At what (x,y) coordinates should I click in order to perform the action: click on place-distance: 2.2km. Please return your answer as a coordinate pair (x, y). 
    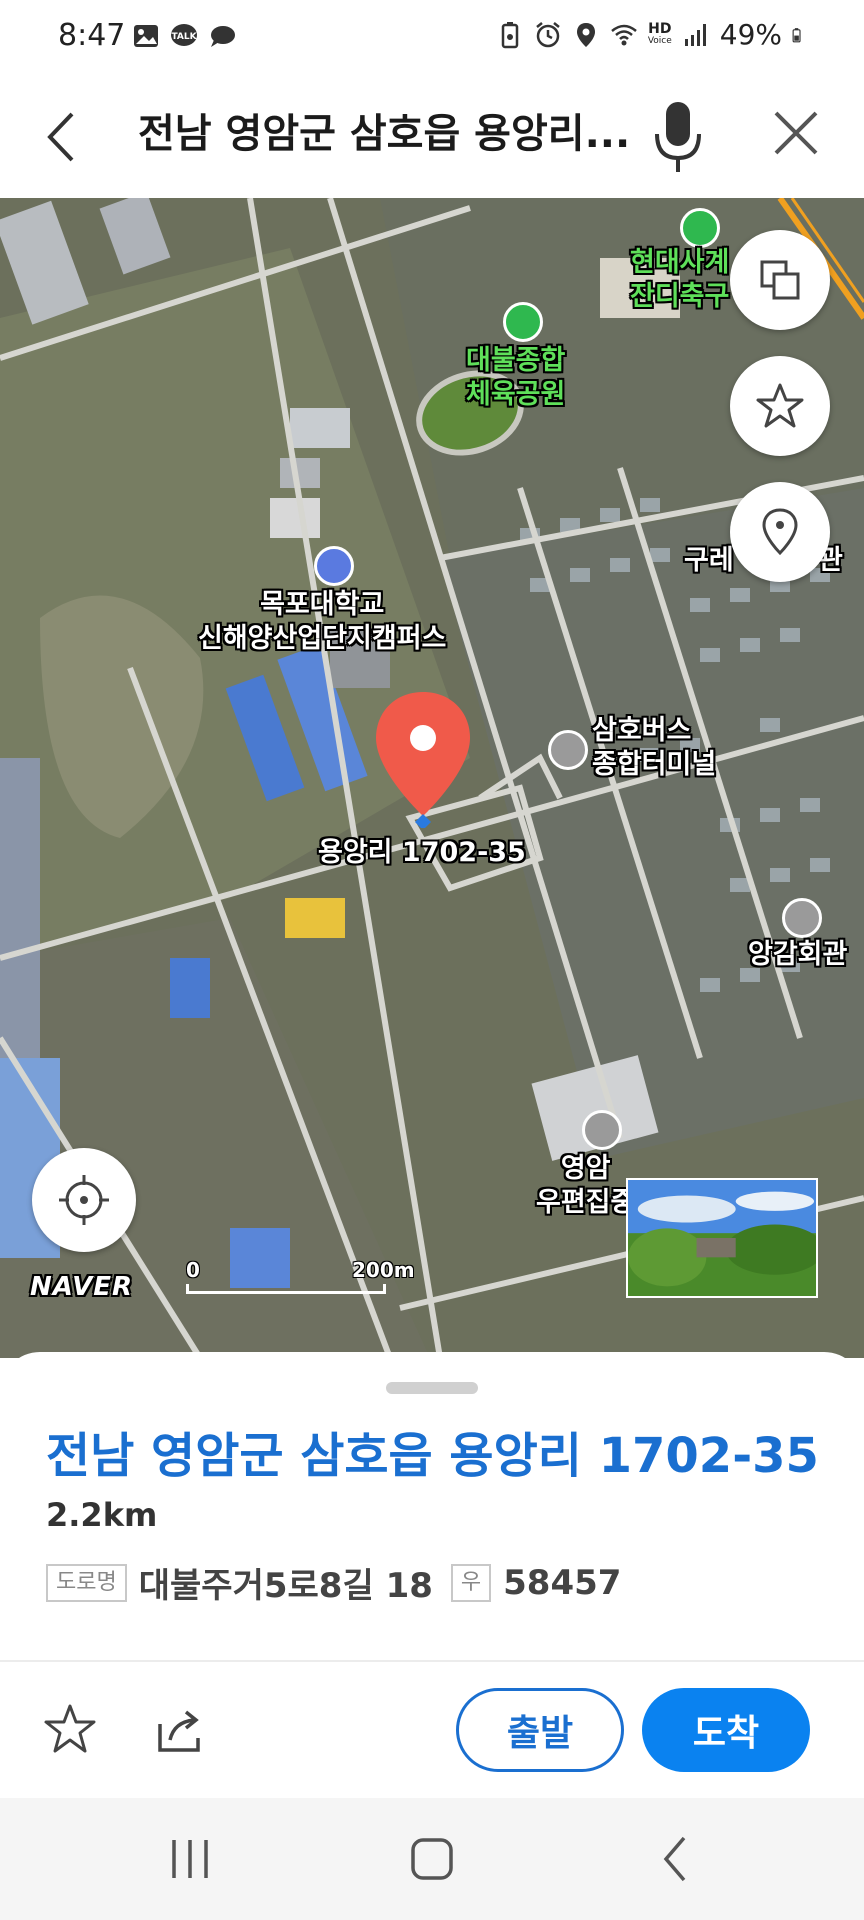
    Looking at the image, I should click on (102, 1515).